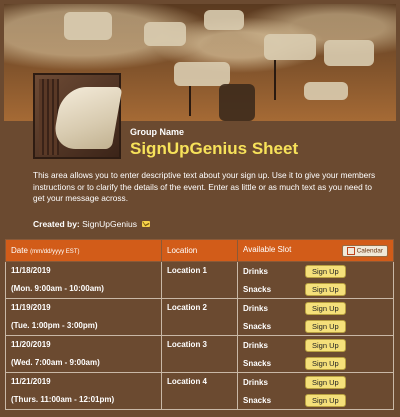 Image resolution: width=400 pixels, height=417 pixels. Describe the element at coordinates (157, 132) in the screenshot. I see `group-name: Group Name` at that location.